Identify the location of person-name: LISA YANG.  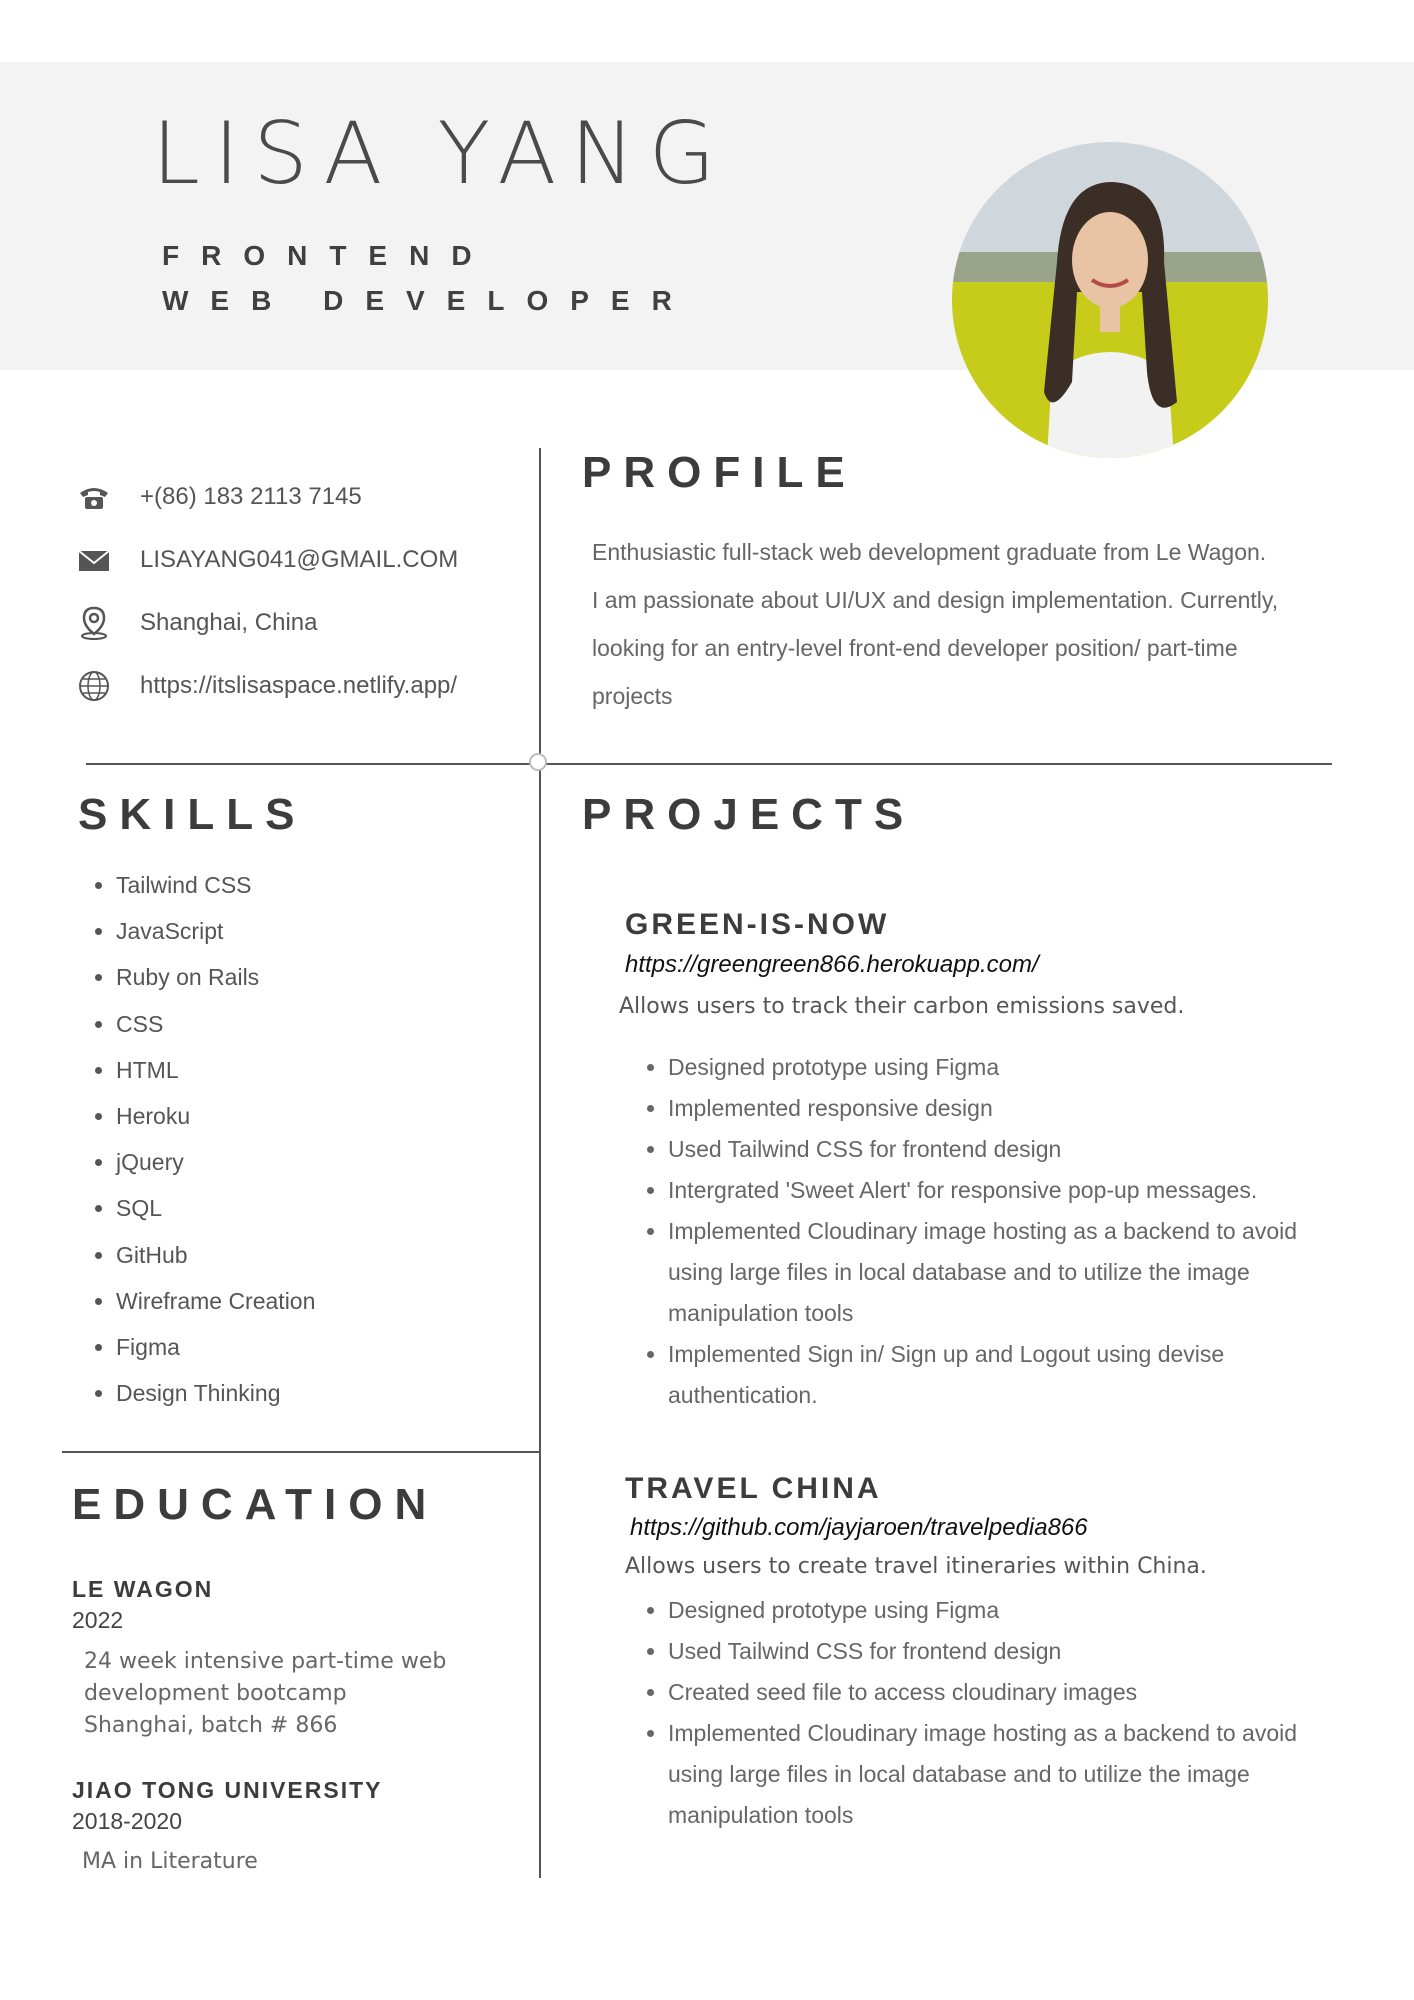
(441, 154).